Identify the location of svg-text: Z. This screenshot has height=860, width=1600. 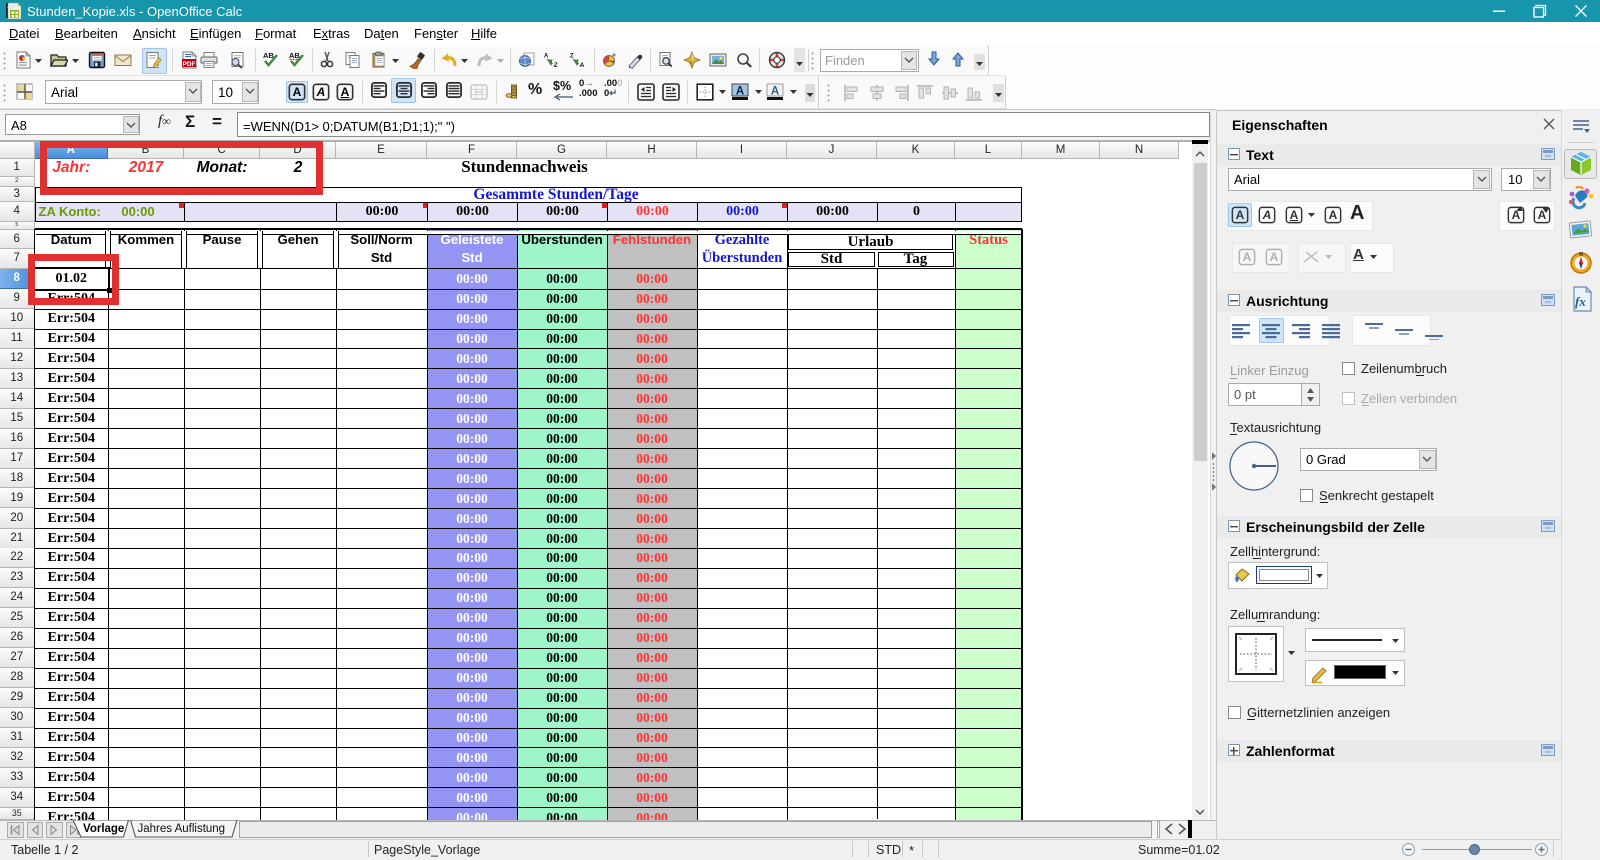
(572, 57).